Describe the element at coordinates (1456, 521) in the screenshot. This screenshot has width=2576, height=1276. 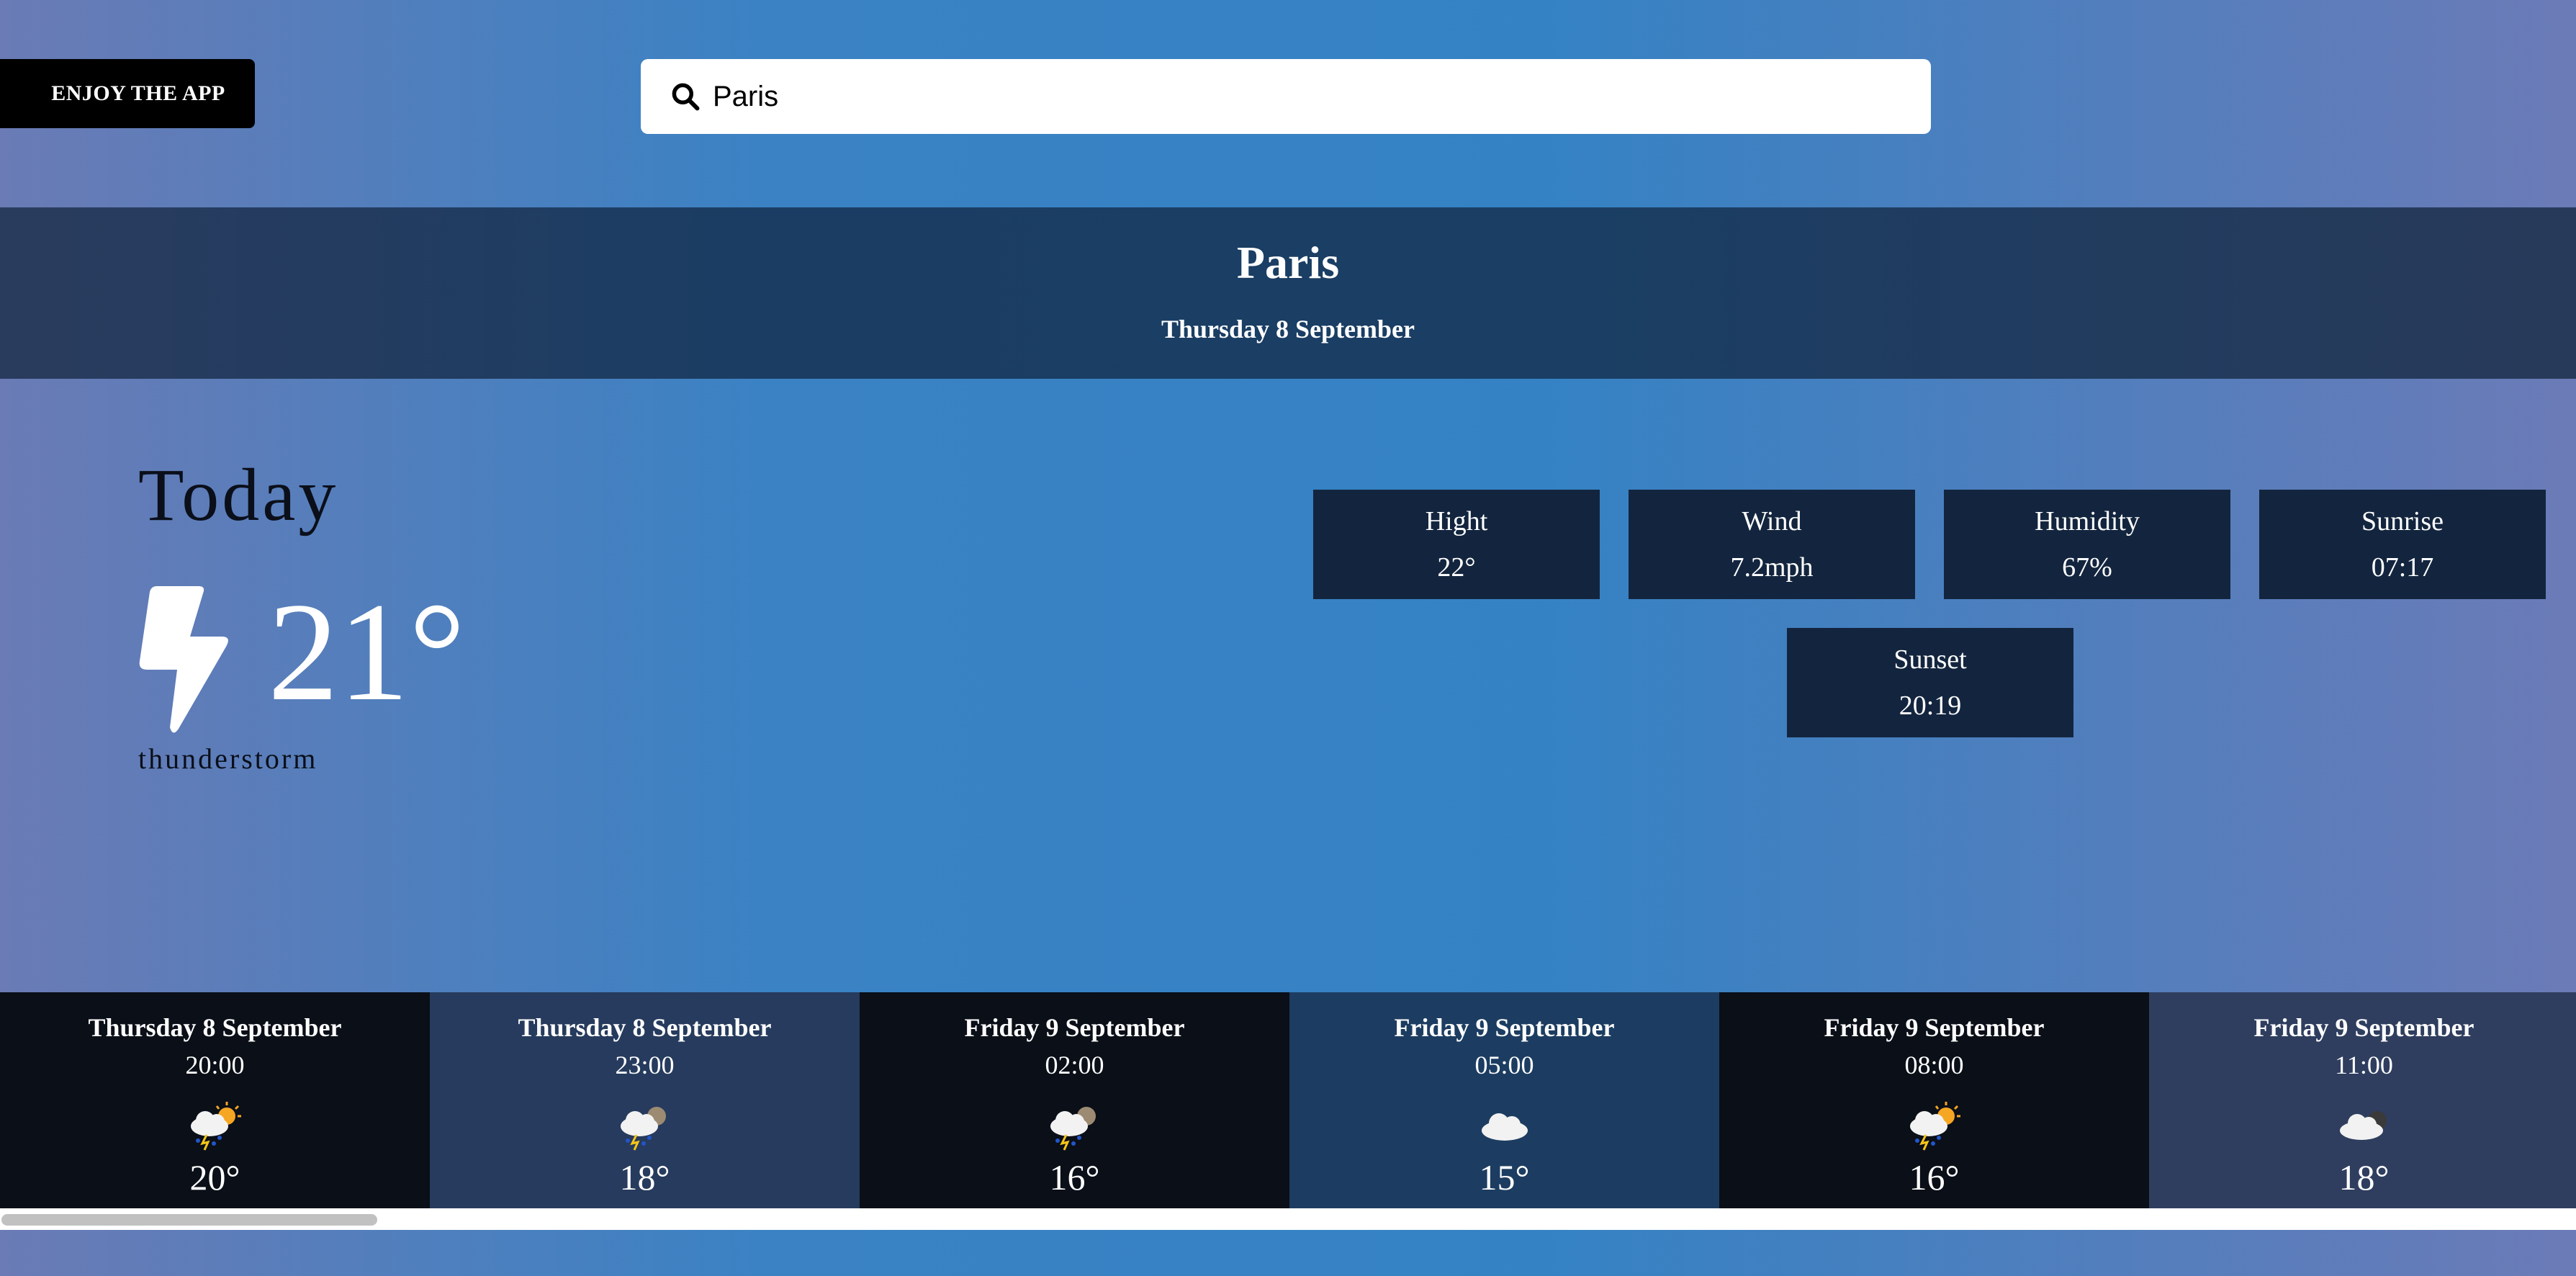
I see `stat-label: Hight` at that location.